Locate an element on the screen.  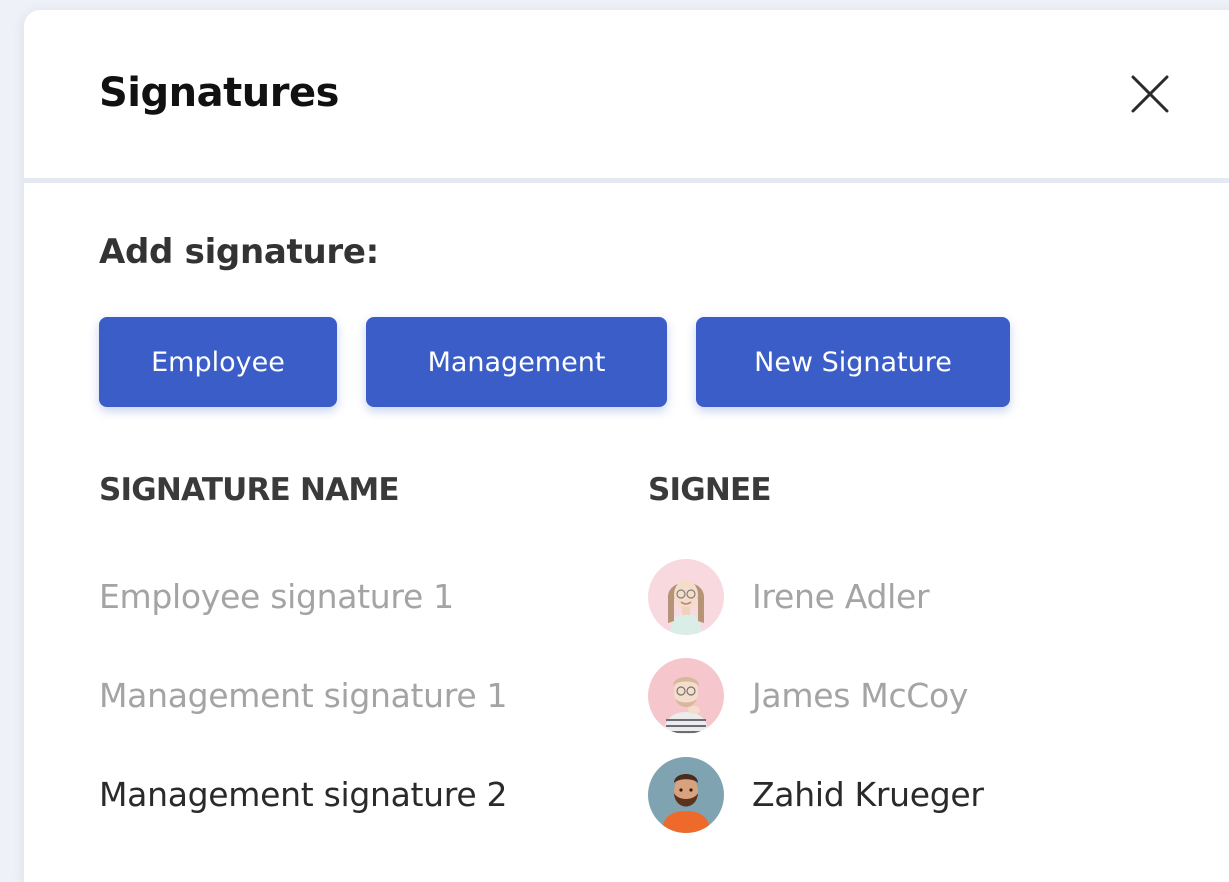
avatar-james-mccoy is located at coordinates (686, 696).